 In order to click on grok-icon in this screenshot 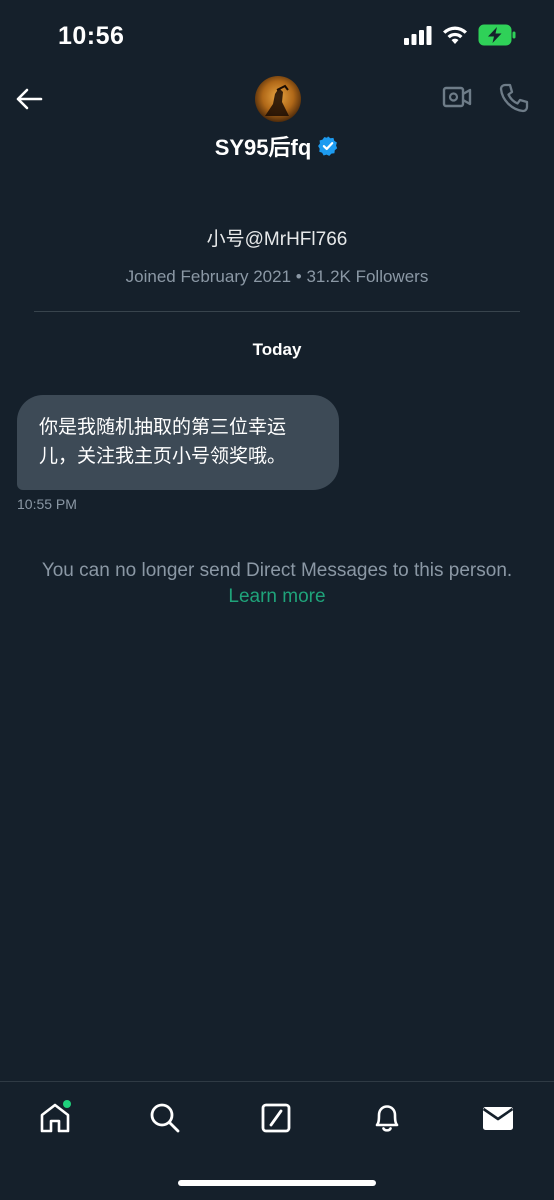, I will do `click(276, 1118)`.